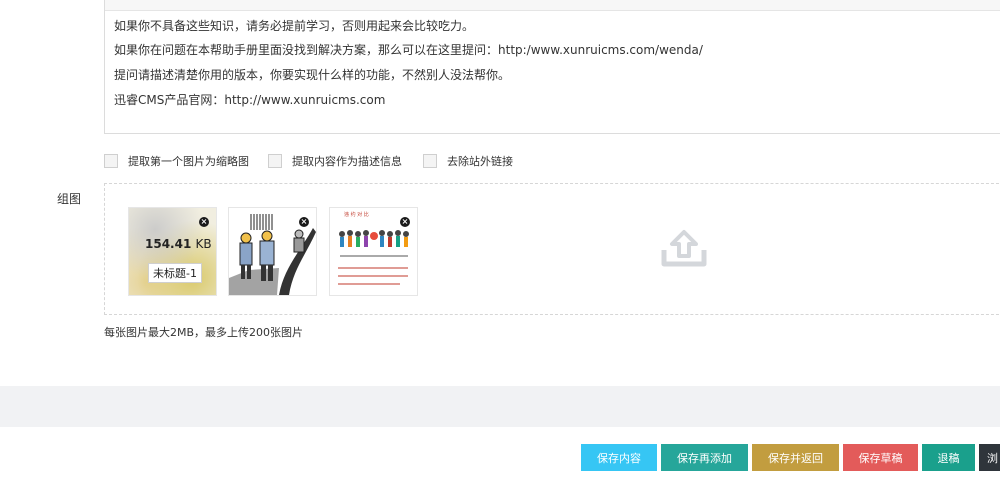  I want to click on editor-line: 如果你不具备这些知识，请务必提前学习，否则用起来会比较吃力。, so click(294, 26).